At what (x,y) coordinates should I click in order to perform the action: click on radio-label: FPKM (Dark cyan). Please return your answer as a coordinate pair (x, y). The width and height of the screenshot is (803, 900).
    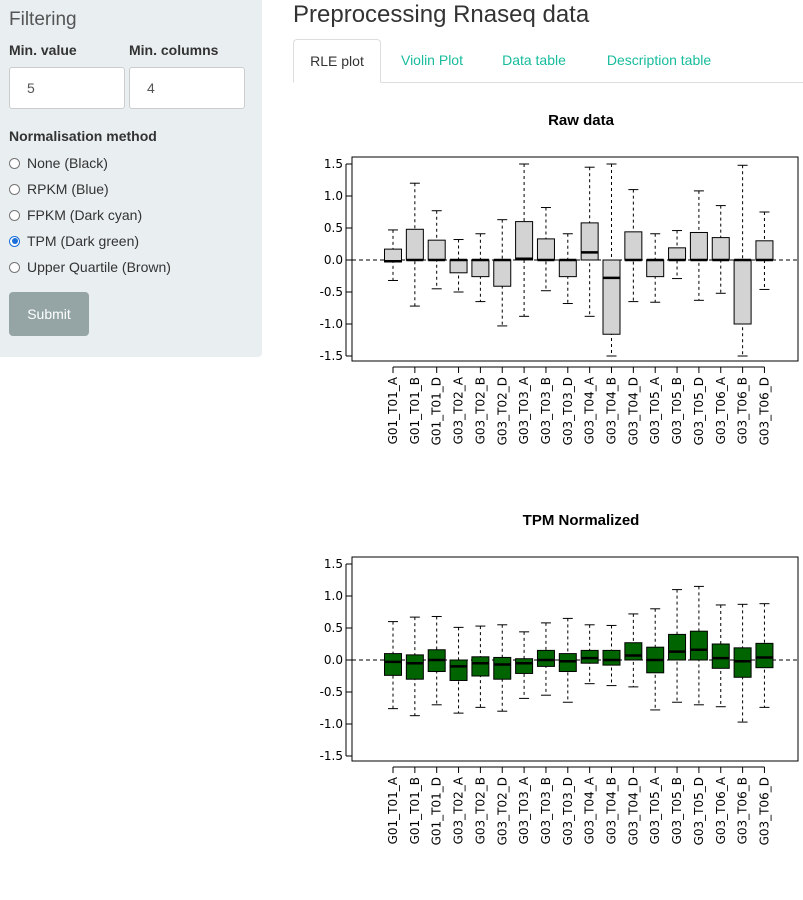
    Looking at the image, I should click on (85, 215).